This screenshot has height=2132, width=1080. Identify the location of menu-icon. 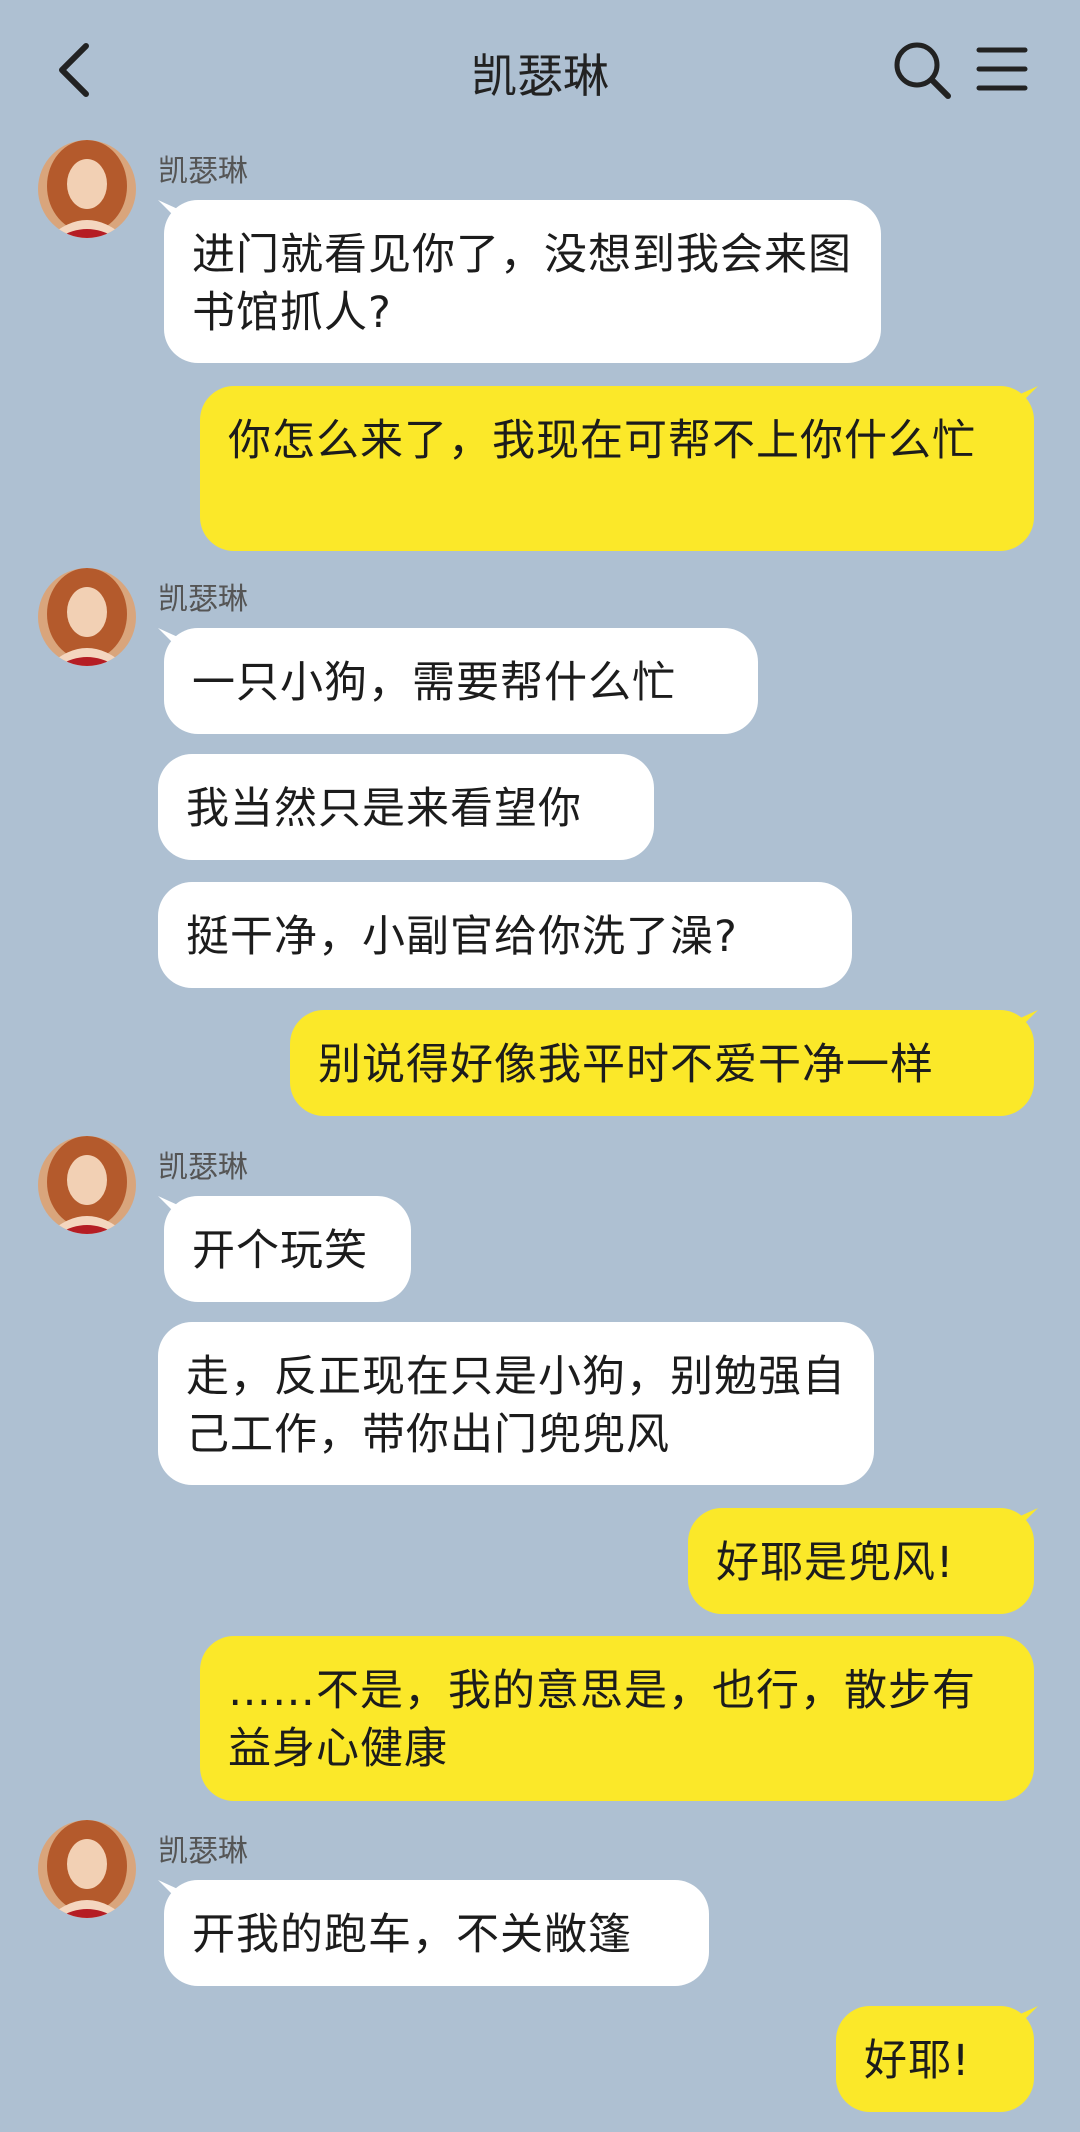
(1002, 69).